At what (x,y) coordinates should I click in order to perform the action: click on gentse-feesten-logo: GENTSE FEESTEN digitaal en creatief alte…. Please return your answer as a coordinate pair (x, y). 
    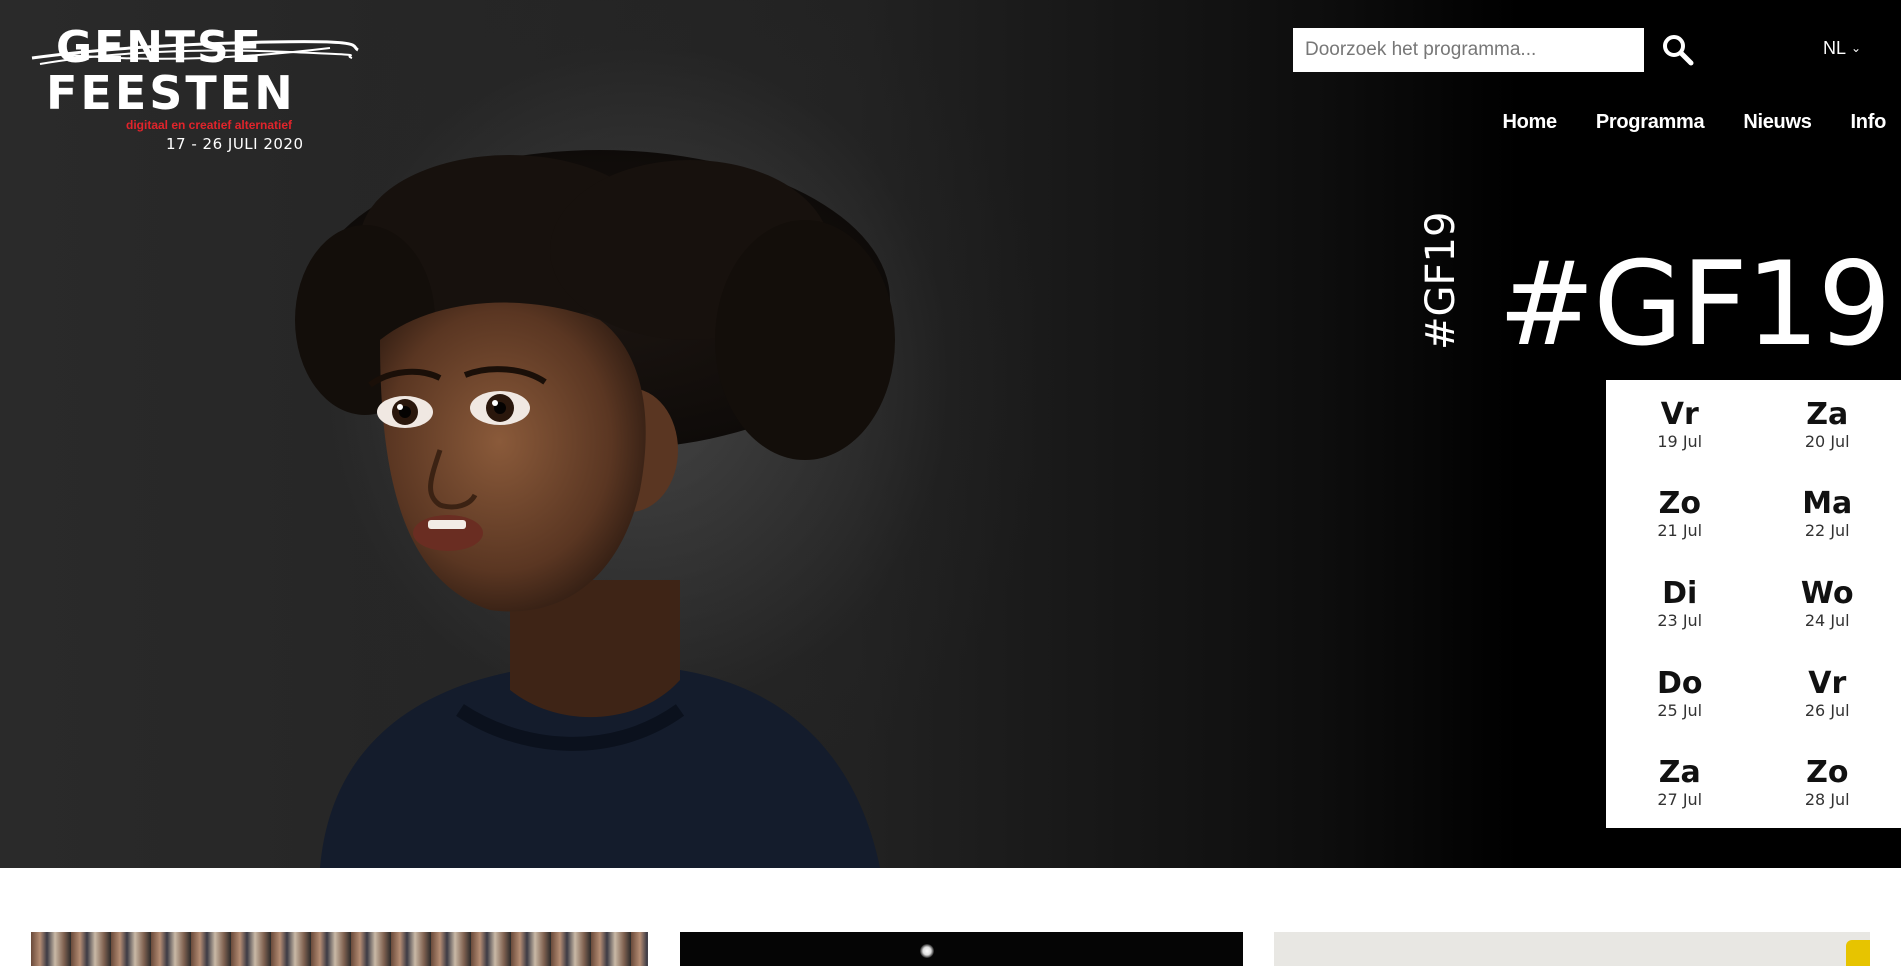
    Looking at the image, I should click on (195, 89).